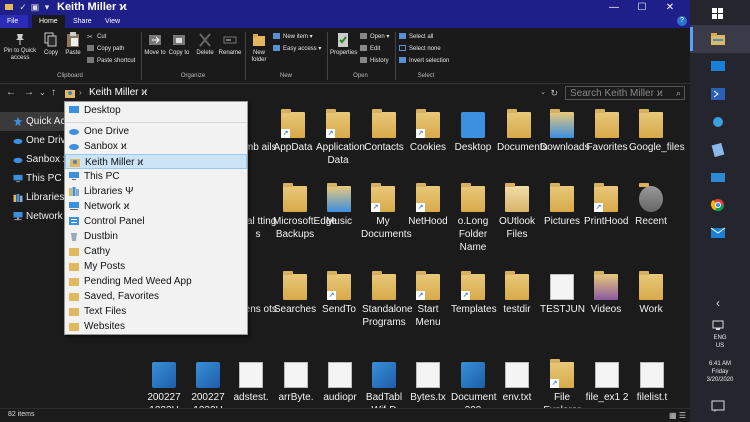 The width and height of the screenshot is (750, 422). What do you see at coordinates (296, 383) in the screenshot?
I see `file-item: arrByte.` at bounding box center [296, 383].